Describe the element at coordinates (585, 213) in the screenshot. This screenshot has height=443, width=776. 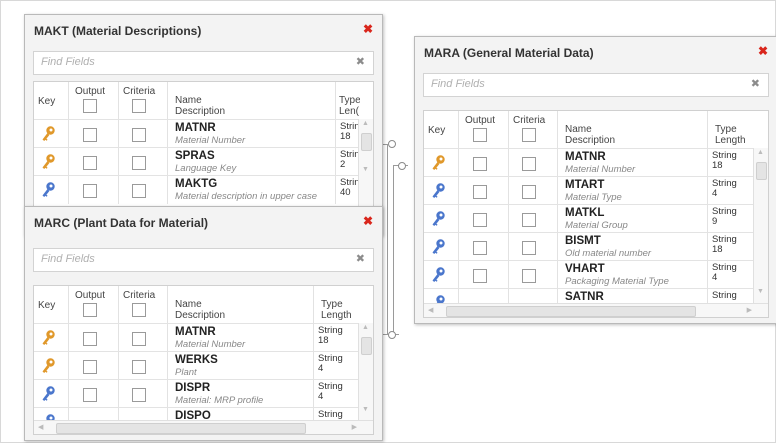
I see `field-name: MATKL` at that location.